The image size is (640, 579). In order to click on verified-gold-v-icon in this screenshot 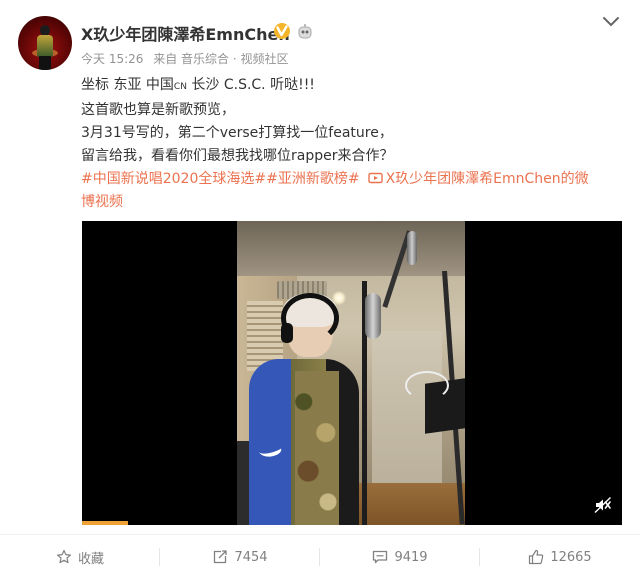, I will do `click(282, 31)`.